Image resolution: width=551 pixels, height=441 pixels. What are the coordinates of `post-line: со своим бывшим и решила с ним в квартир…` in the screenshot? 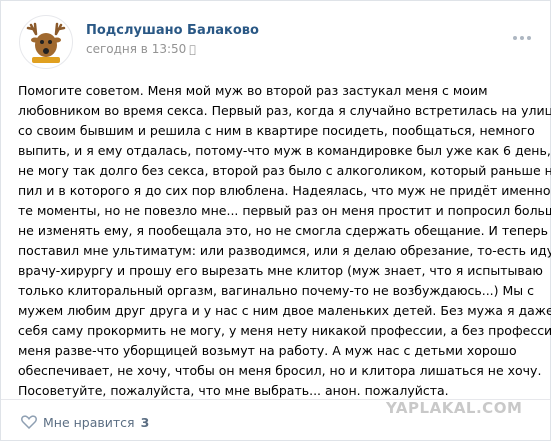 It's located at (276, 130).